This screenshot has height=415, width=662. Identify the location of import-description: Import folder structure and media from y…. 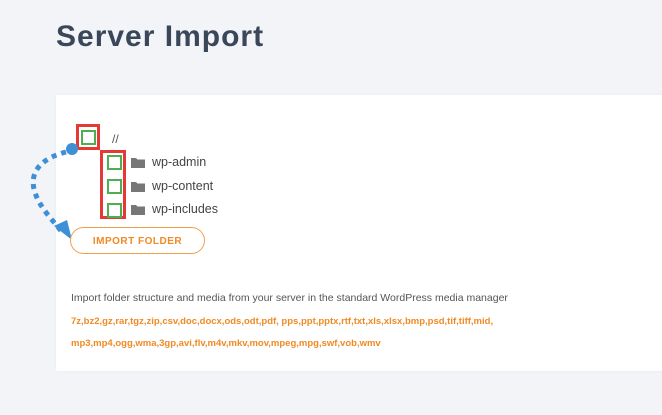
(289, 298).